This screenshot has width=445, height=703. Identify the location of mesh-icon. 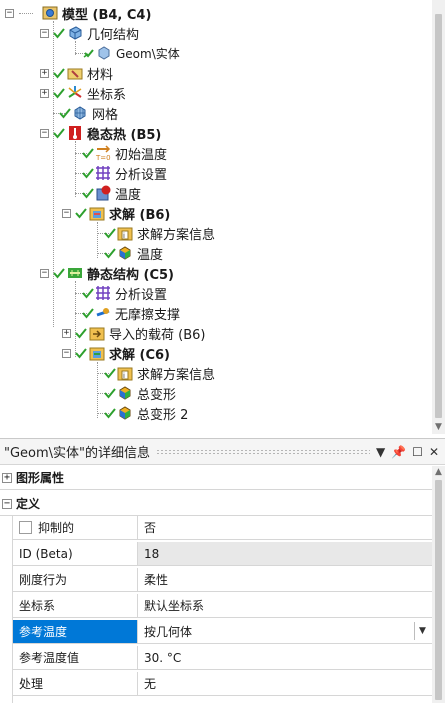
(80, 113).